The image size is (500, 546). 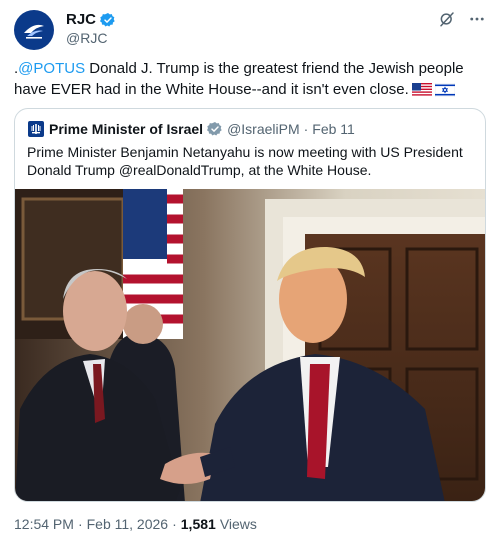 I want to click on quote-date: Feb 11, so click(x=333, y=129).